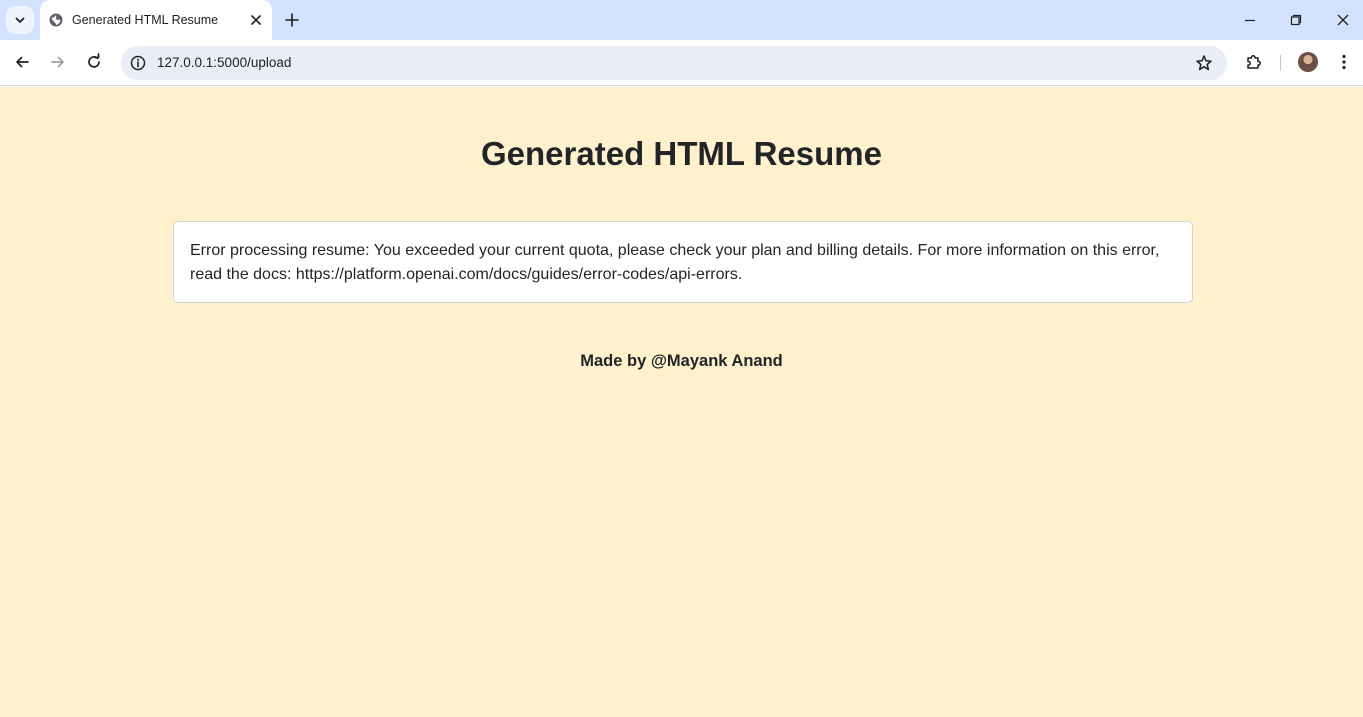  I want to click on toolbar-divider, so click(1280, 63).